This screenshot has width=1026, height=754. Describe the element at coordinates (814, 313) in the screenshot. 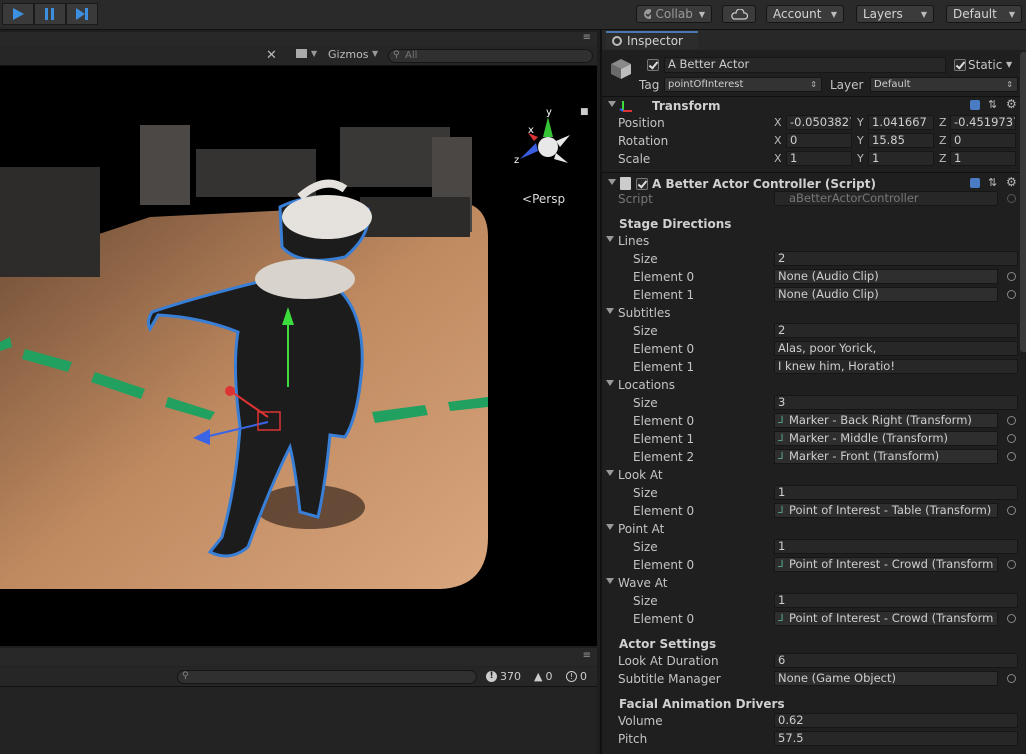

I see `subtitles-foldout: Subtitles` at that location.